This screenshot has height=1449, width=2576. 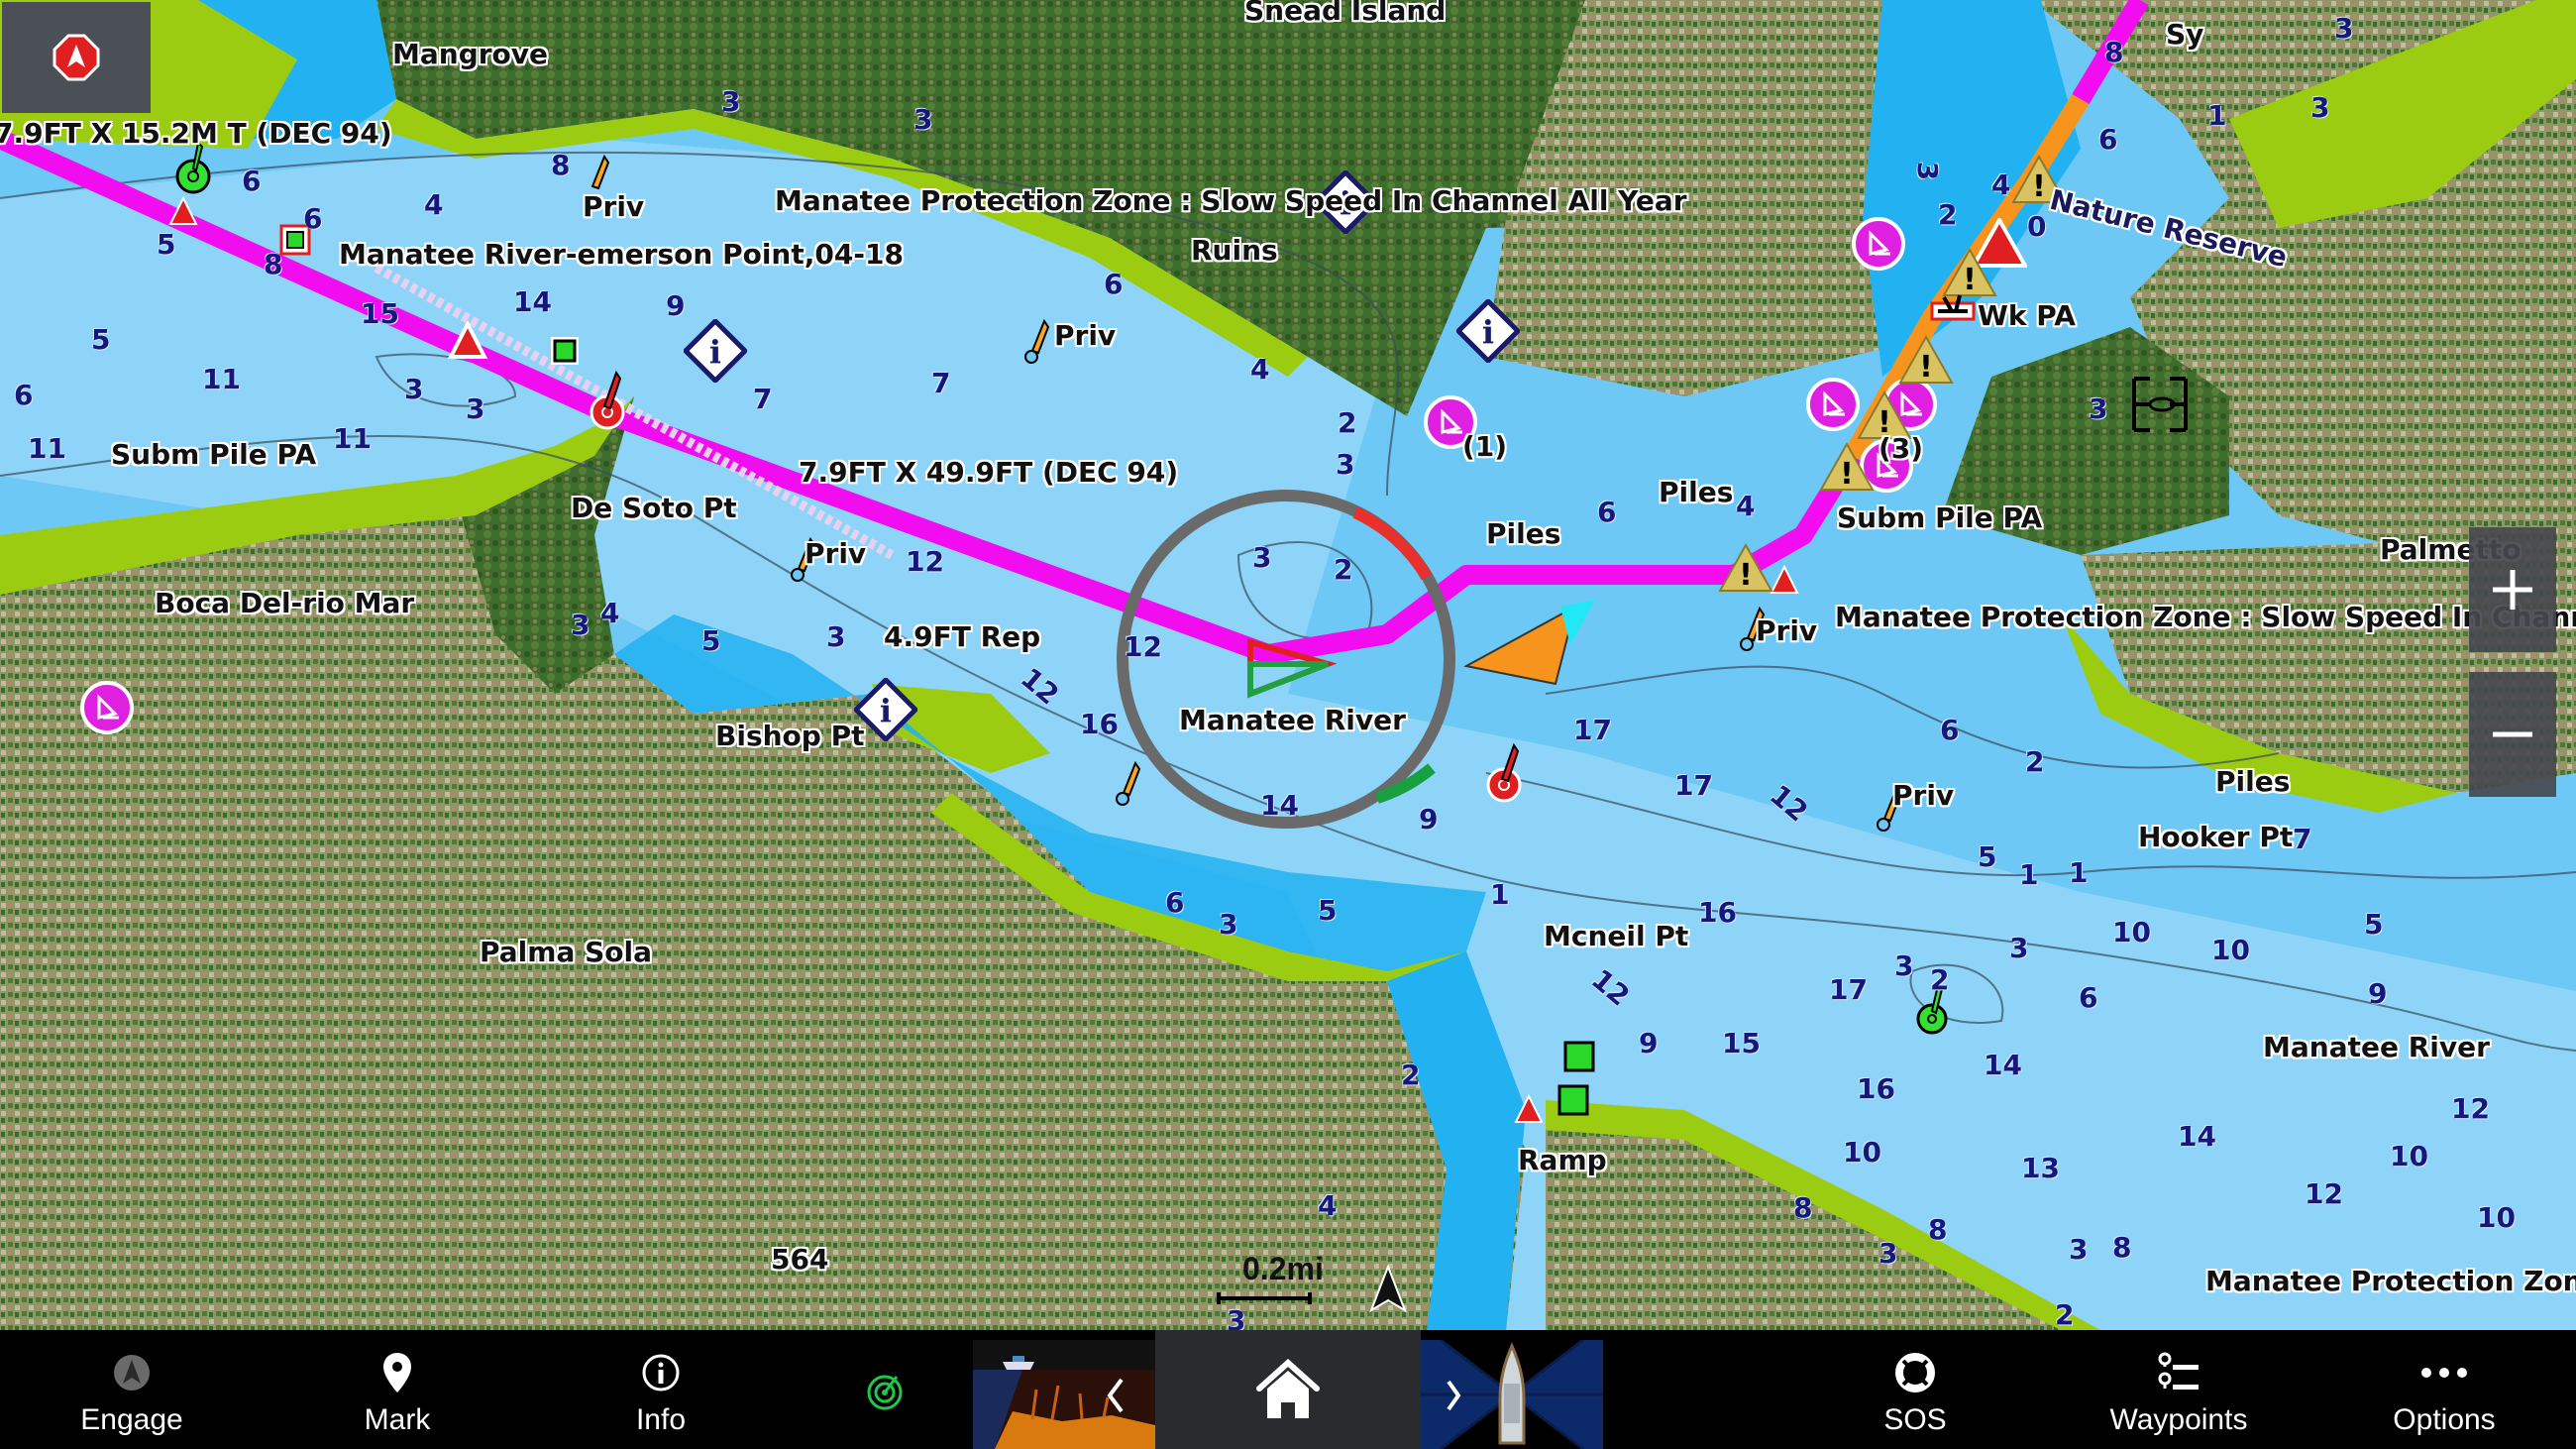 What do you see at coordinates (2444, 1419) in the screenshot?
I see `options-label: Options` at bounding box center [2444, 1419].